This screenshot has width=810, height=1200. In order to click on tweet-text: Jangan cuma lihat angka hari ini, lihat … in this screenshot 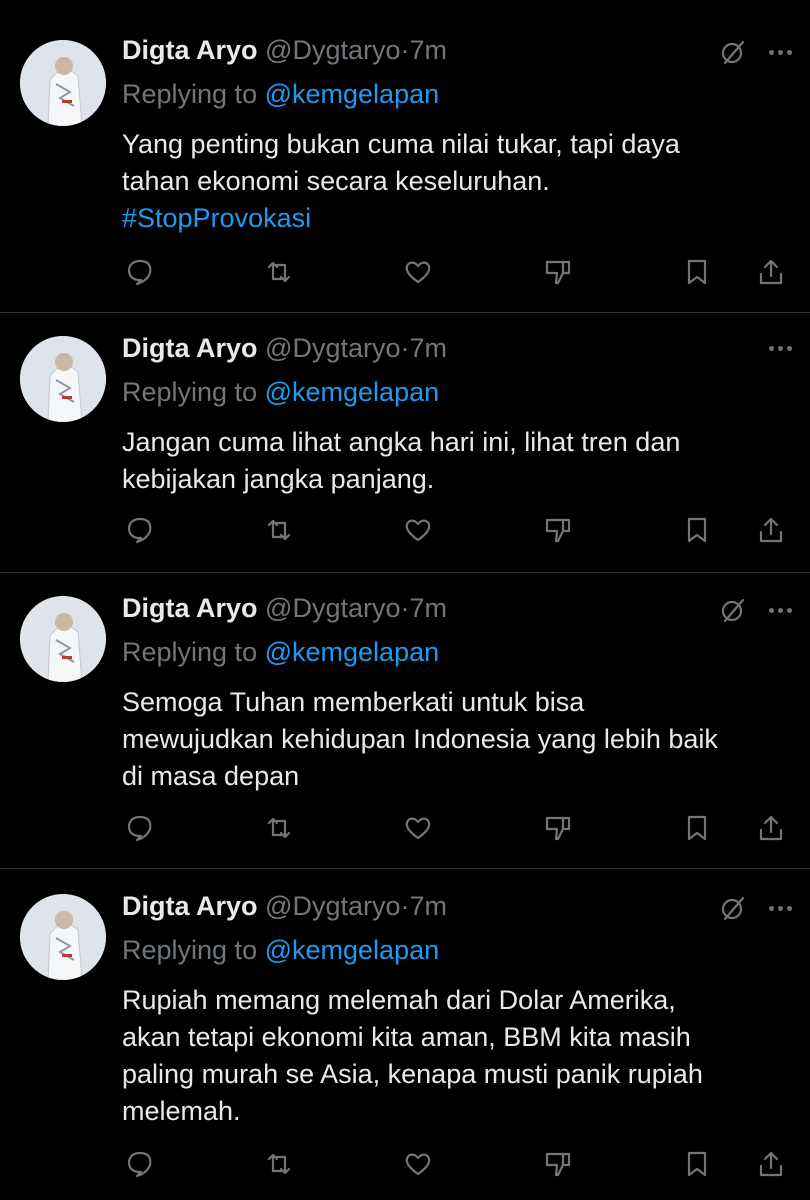, I will do `click(452, 461)`.